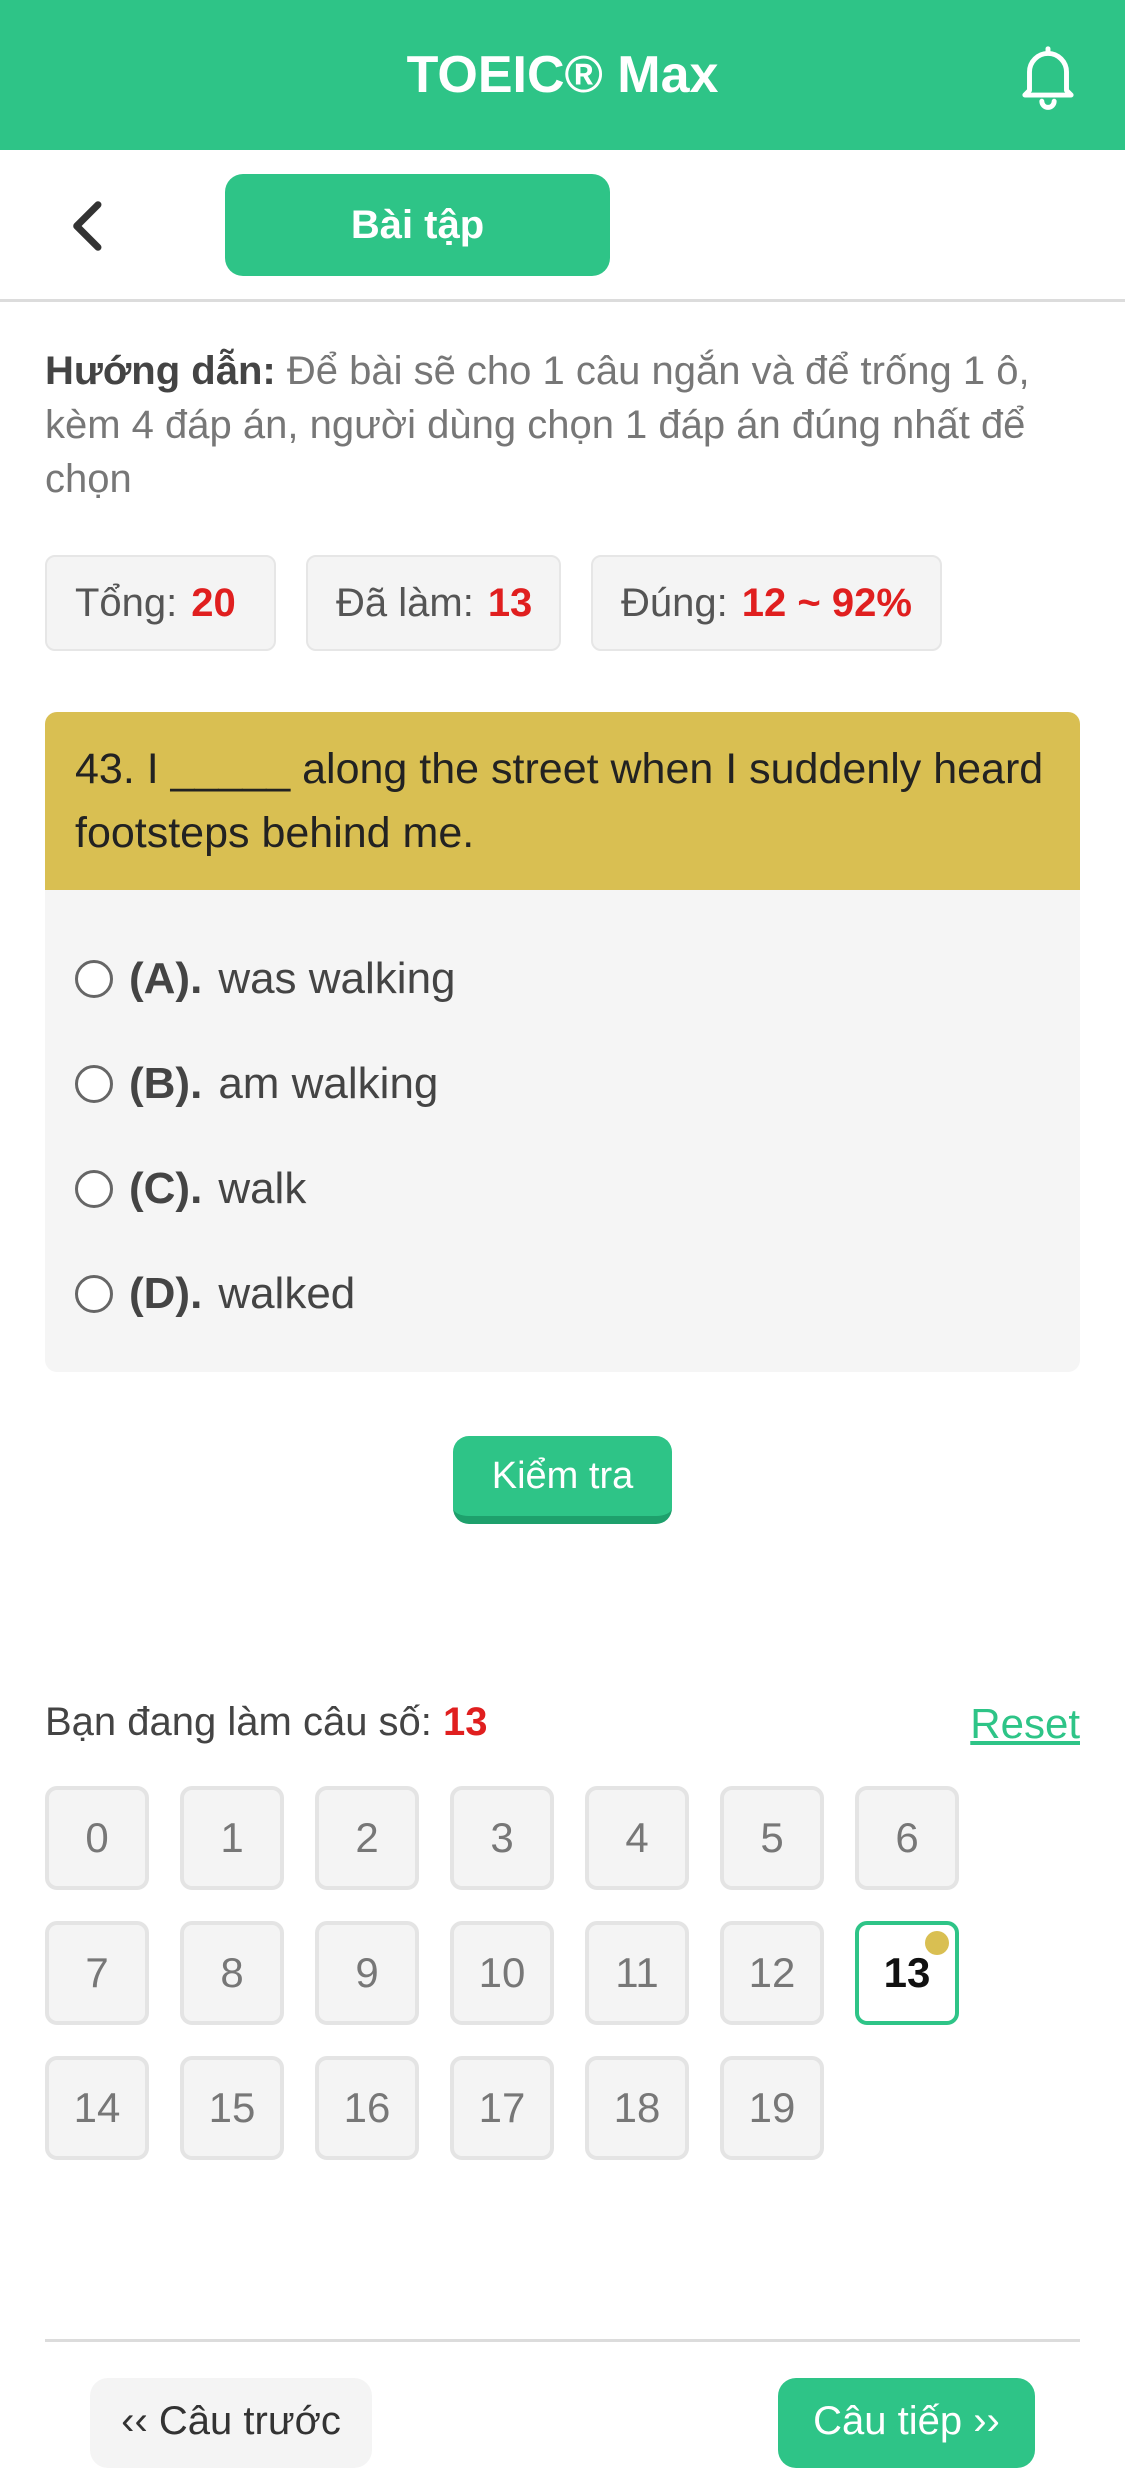 This screenshot has height=2468, width=1125. I want to click on question-cell-label: 19, so click(772, 2107).